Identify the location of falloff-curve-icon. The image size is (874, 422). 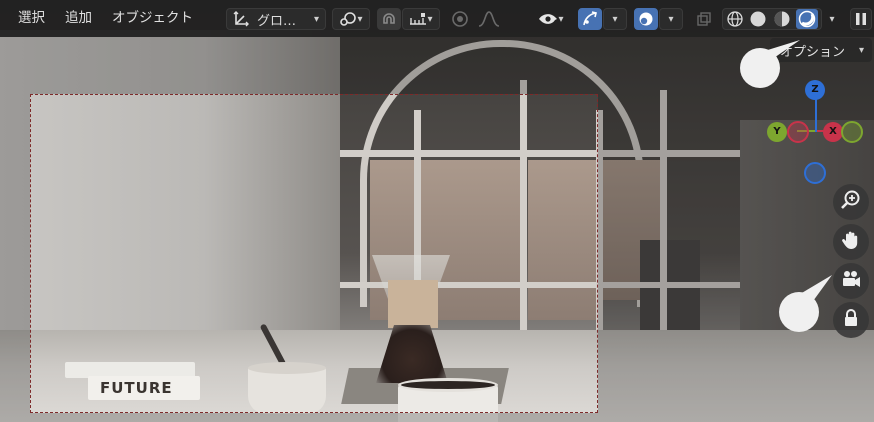
(489, 19).